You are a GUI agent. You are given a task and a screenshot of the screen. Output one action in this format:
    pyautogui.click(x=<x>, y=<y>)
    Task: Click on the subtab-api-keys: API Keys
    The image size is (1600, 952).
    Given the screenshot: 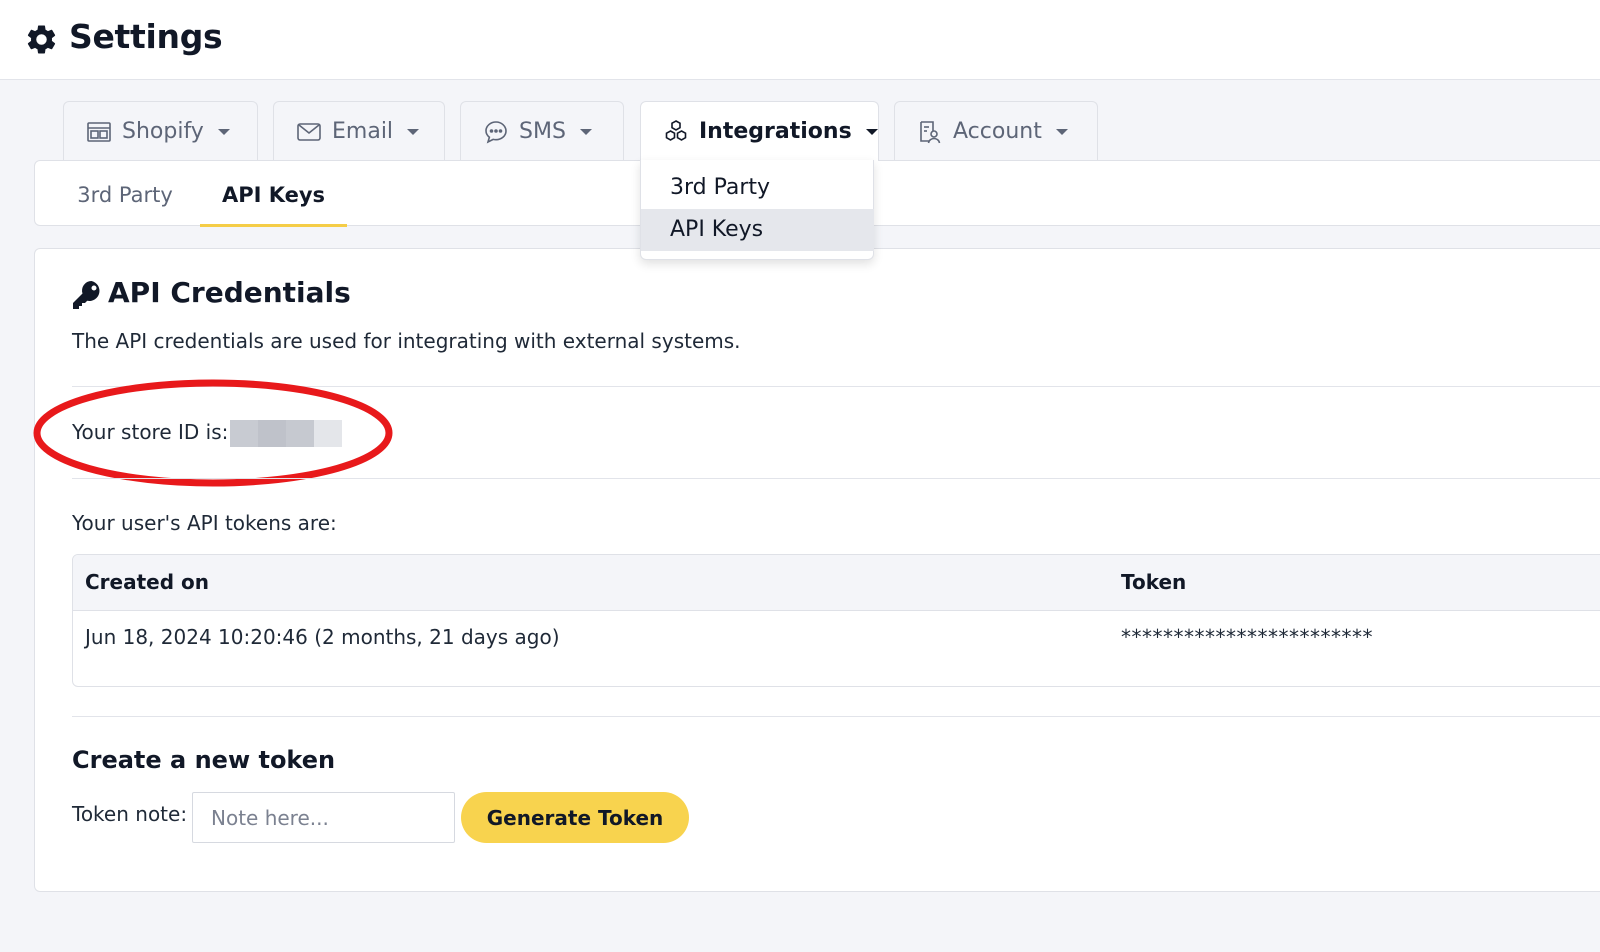 What is the action you would take?
    pyautogui.click(x=273, y=194)
    